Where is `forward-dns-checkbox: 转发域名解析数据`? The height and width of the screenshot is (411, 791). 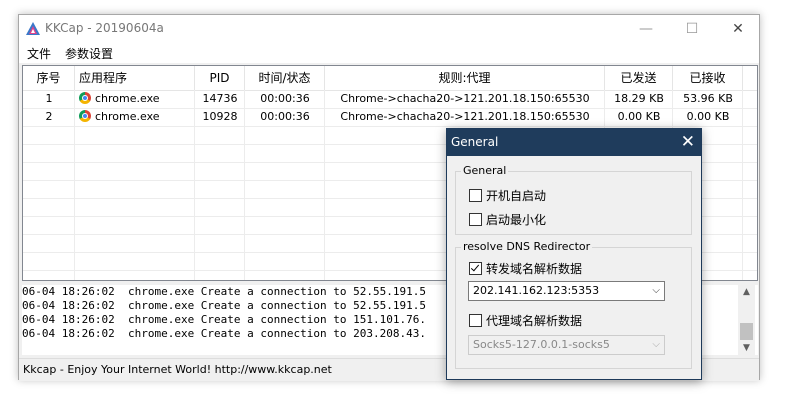 forward-dns-checkbox: 转发域名解析数据 is located at coordinates (525, 268).